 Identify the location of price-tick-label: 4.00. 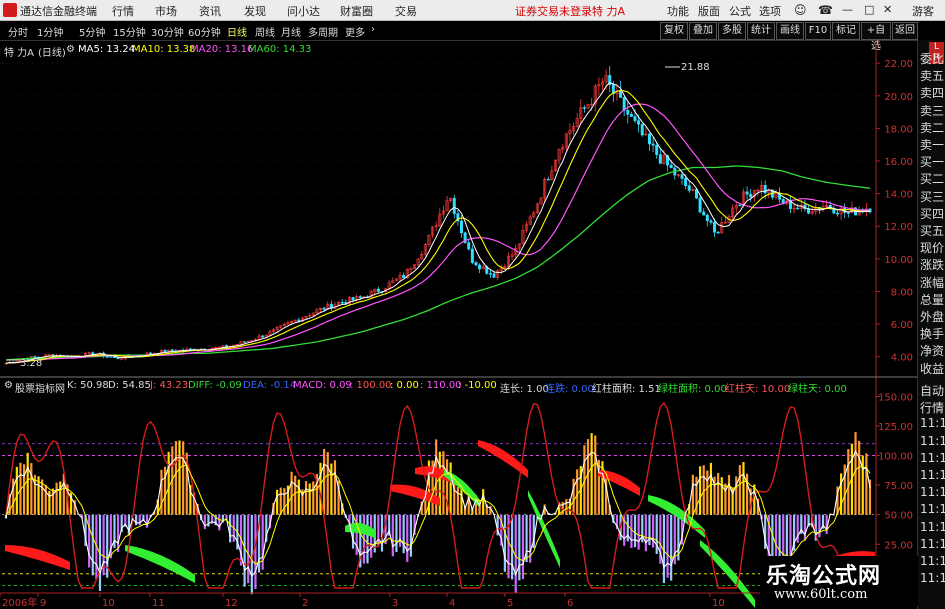
(902, 358).